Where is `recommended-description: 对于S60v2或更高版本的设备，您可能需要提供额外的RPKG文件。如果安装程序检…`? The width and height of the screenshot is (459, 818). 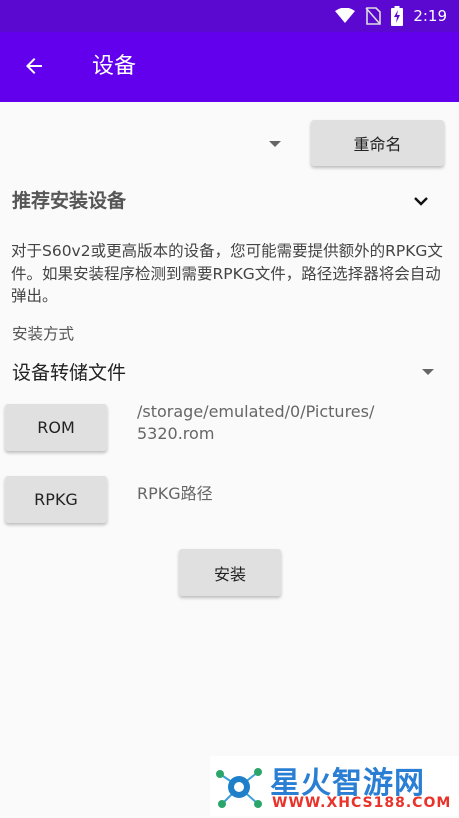 recommended-description: 对于S60v2或更高版本的设备，您可能需要提供额外的RPKG文件。如果安装程序检… is located at coordinates (227, 273).